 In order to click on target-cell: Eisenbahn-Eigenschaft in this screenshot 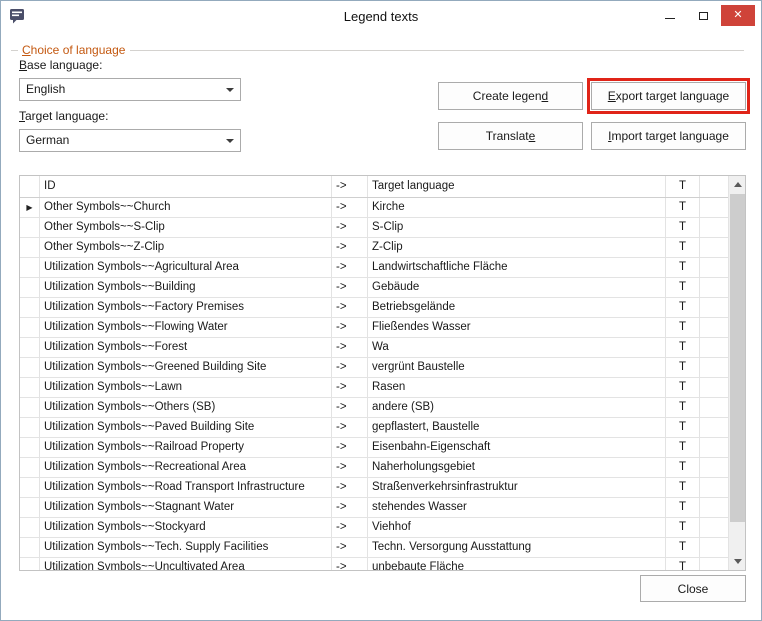, I will do `click(517, 447)`.